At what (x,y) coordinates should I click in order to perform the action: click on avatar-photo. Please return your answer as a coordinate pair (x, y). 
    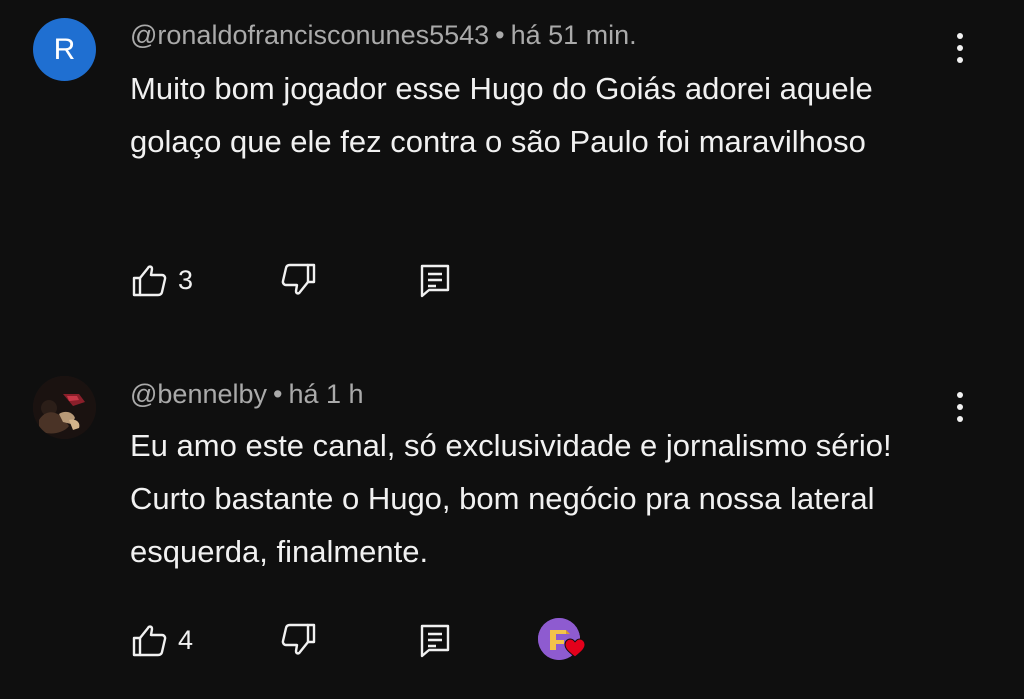
    Looking at the image, I should click on (64, 407).